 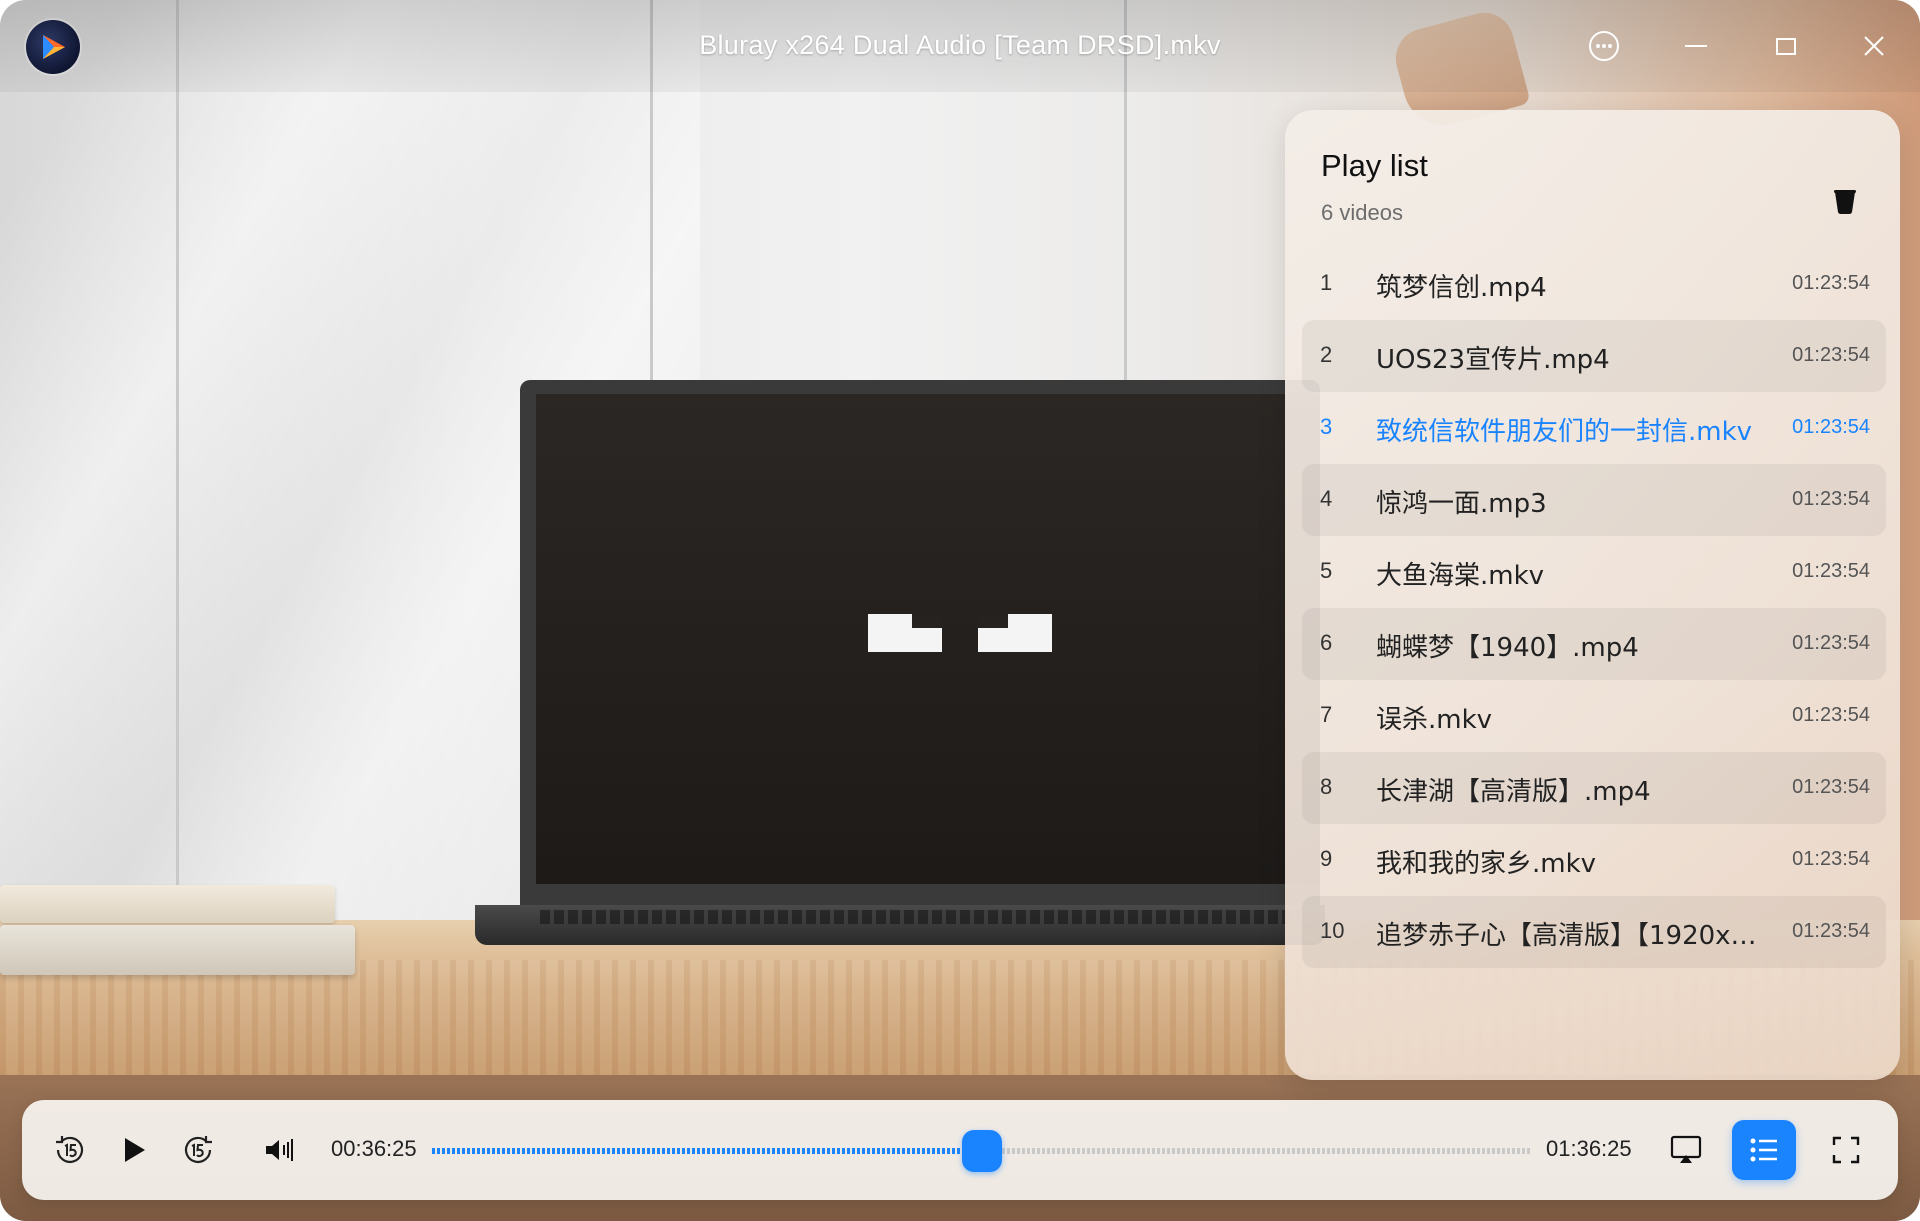 I want to click on playlist-item-number: 1, so click(x=1326, y=282).